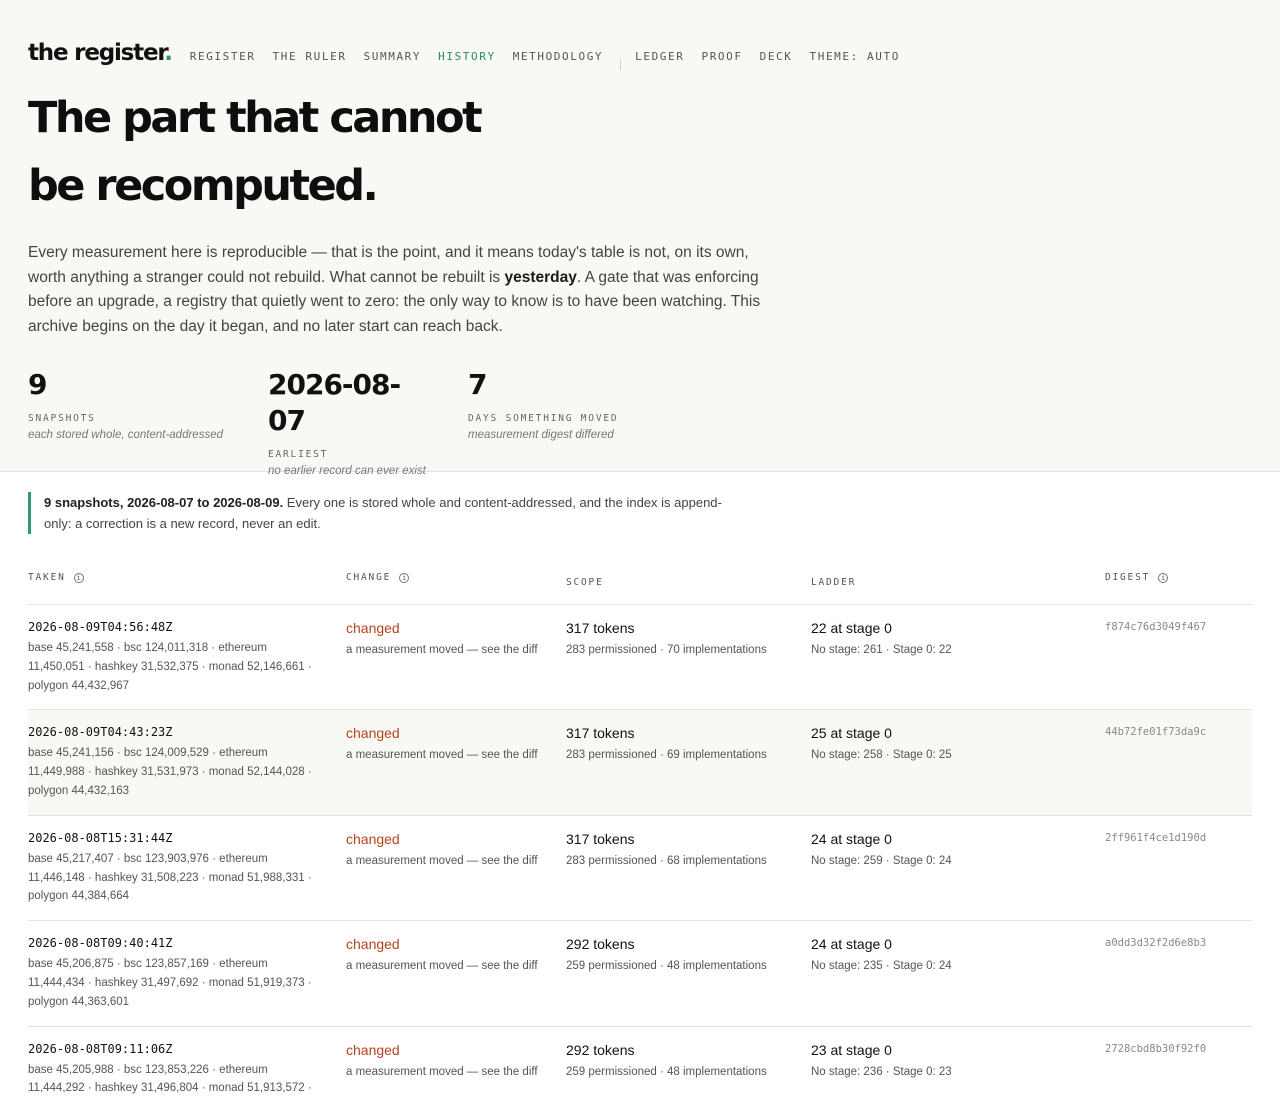 The image size is (1280, 1100). What do you see at coordinates (621, 64) in the screenshot?
I see `nav-divider` at bounding box center [621, 64].